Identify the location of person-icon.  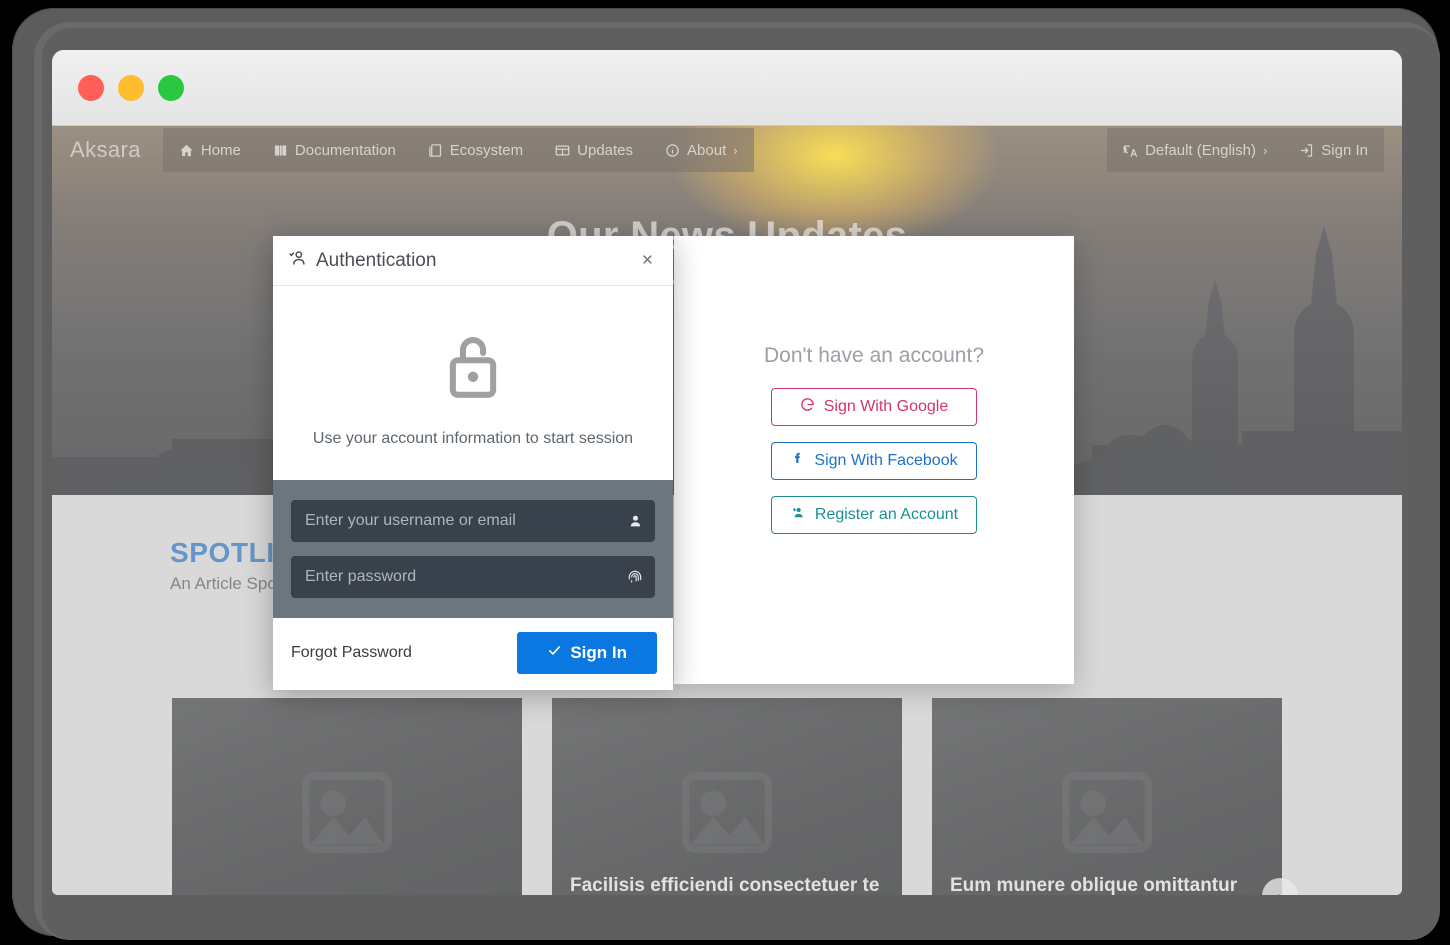
(635, 521).